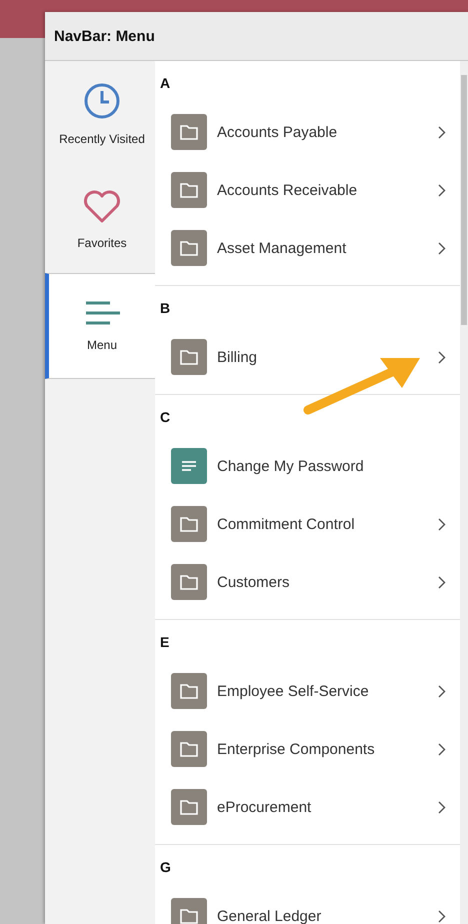 The image size is (468, 924). I want to click on navigation-item: Employee Self-Service, so click(307, 691).